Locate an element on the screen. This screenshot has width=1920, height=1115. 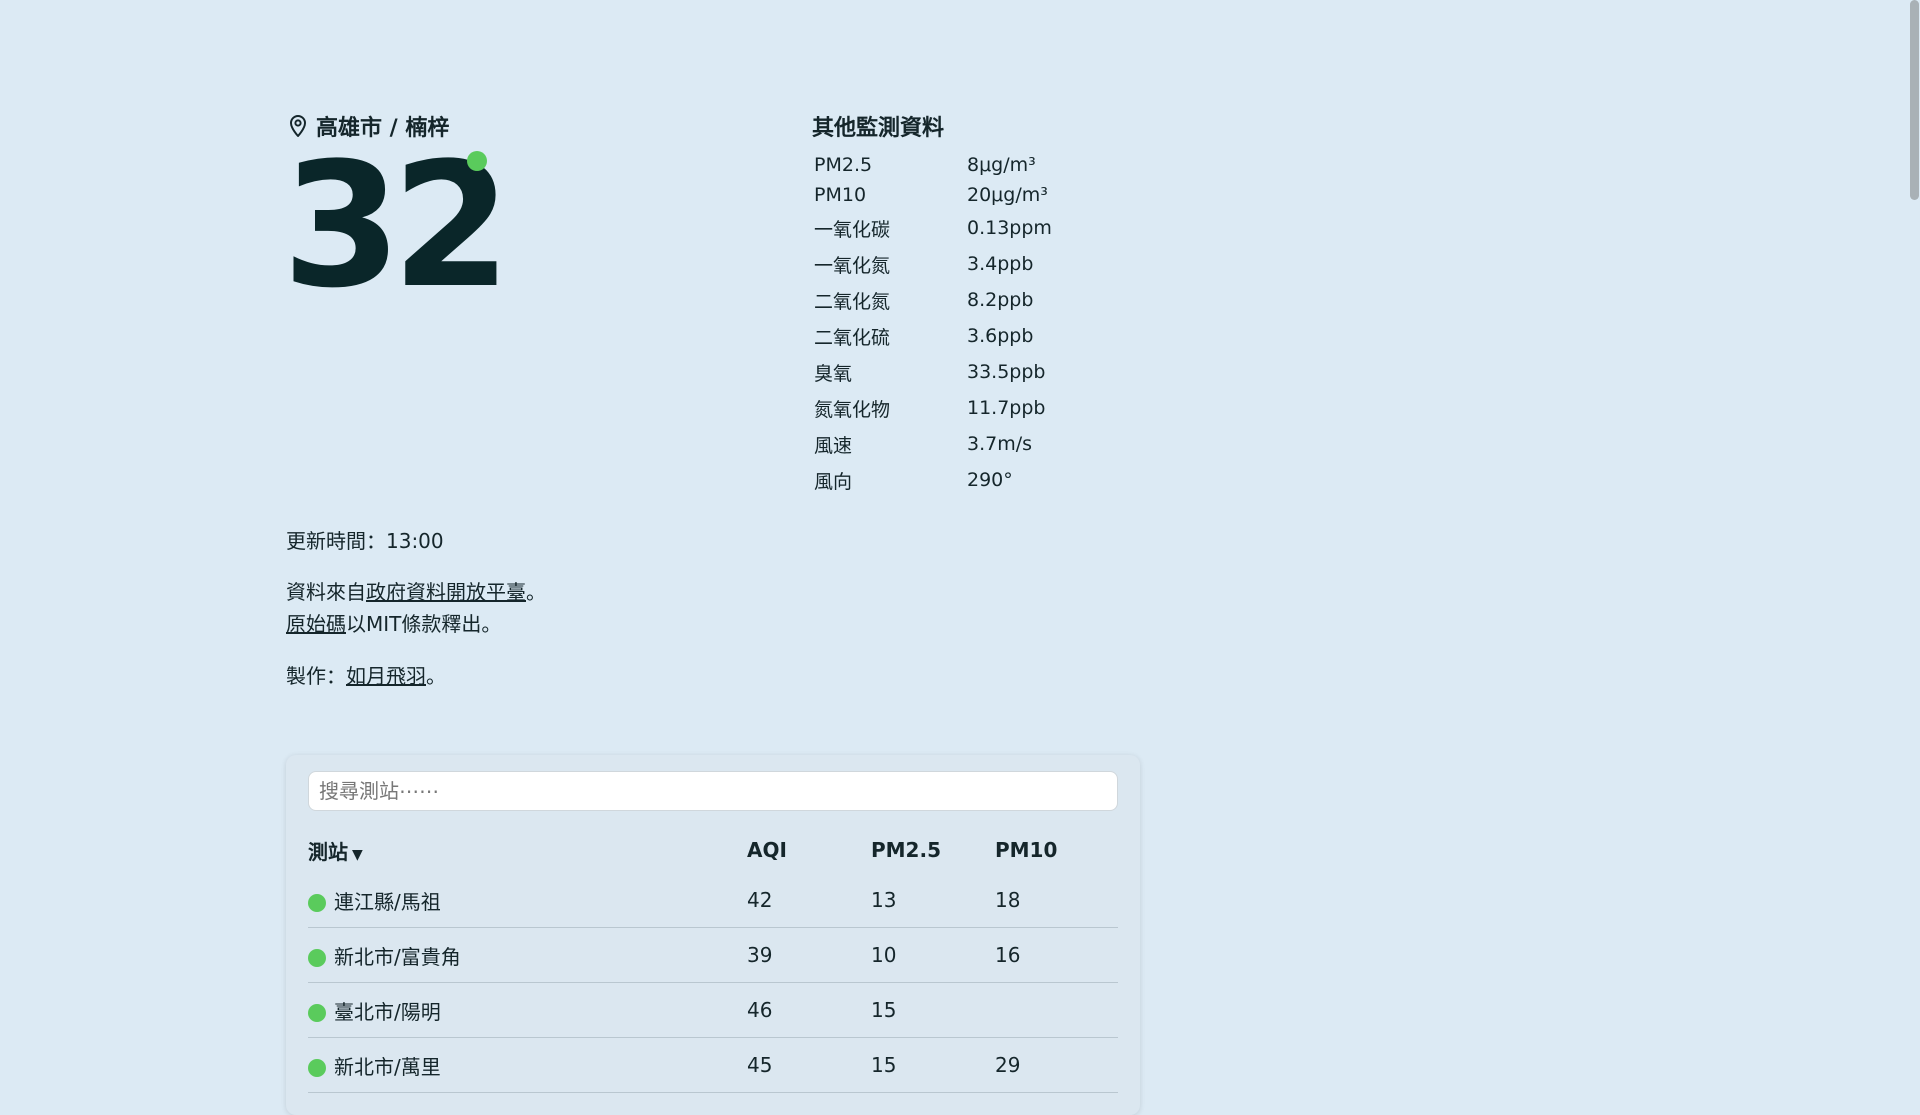
pm25-cell: 13 is located at coordinates (933, 900).